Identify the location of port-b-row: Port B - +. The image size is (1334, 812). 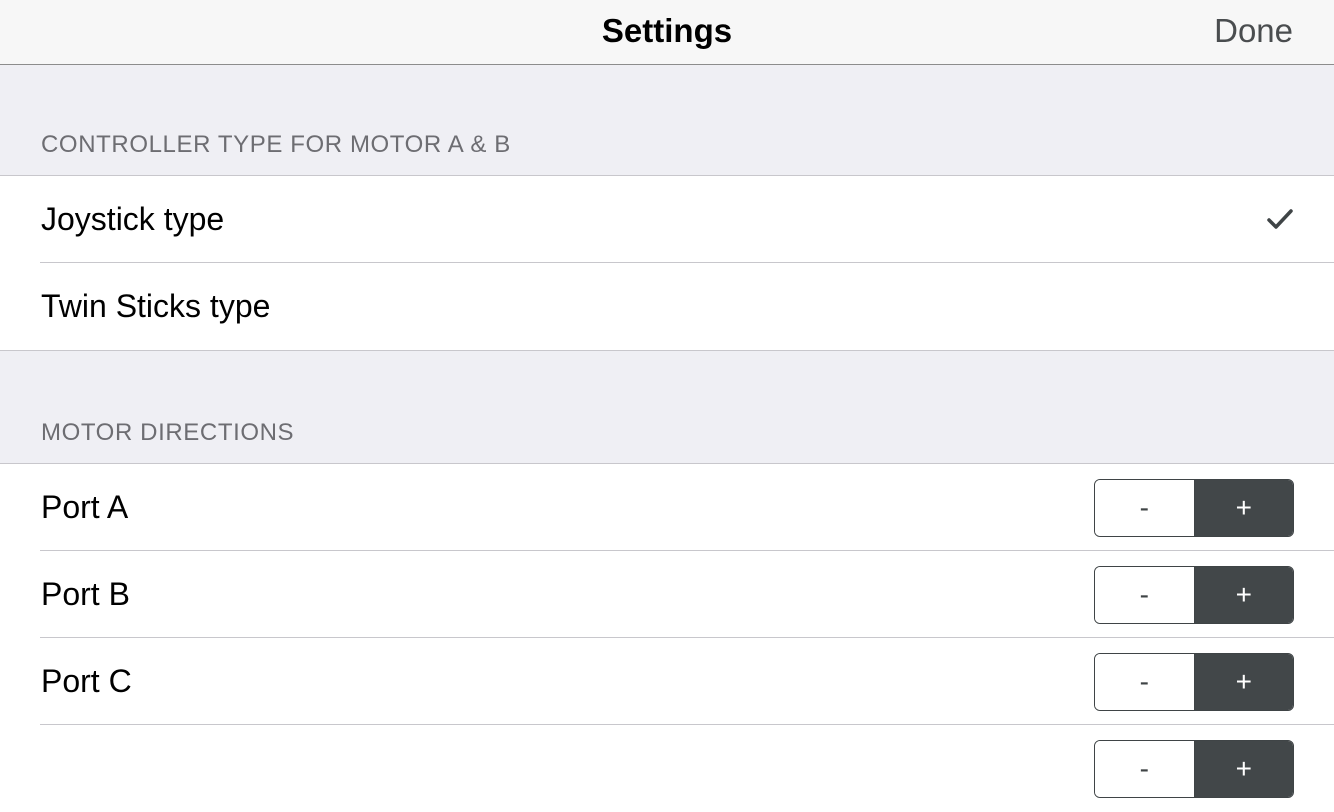
(667, 594).